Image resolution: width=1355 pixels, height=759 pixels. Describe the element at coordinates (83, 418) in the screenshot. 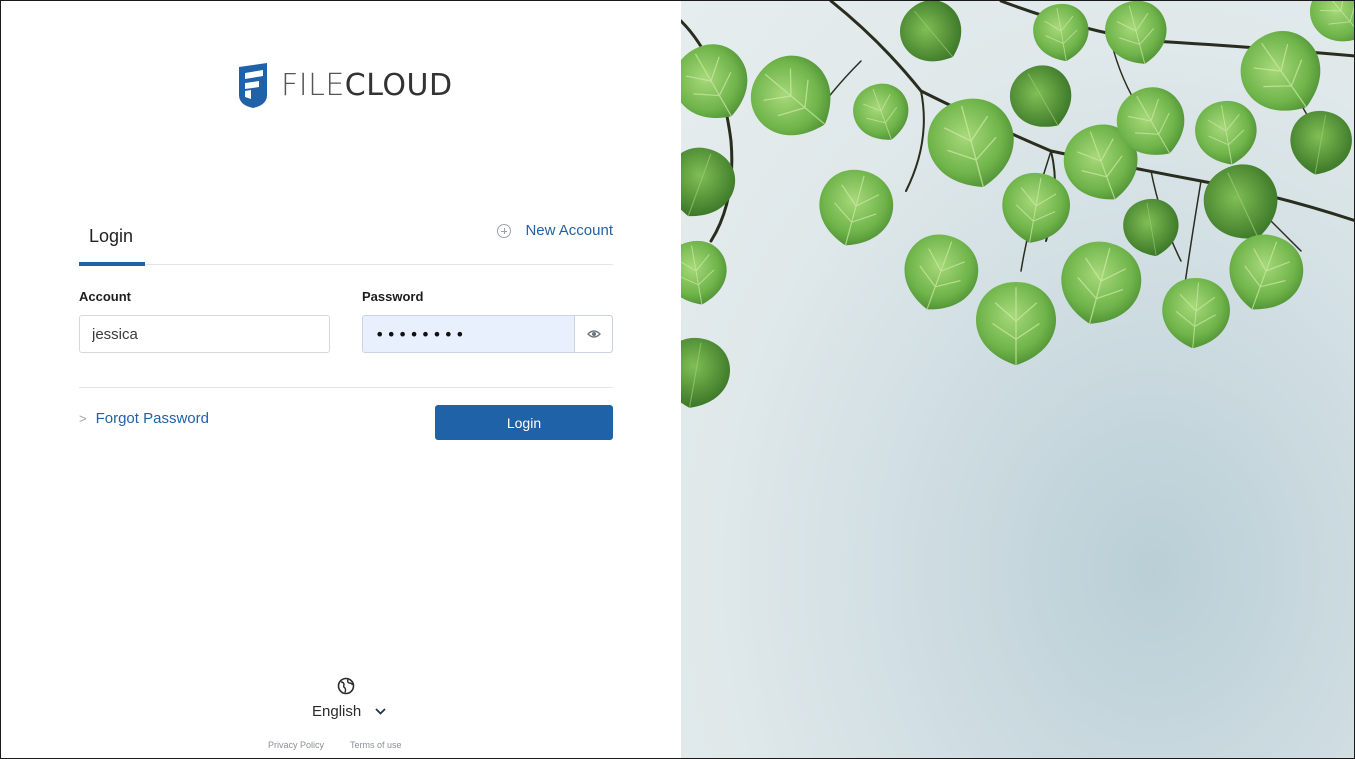

I see `chevron-right-icon: >` at that location.